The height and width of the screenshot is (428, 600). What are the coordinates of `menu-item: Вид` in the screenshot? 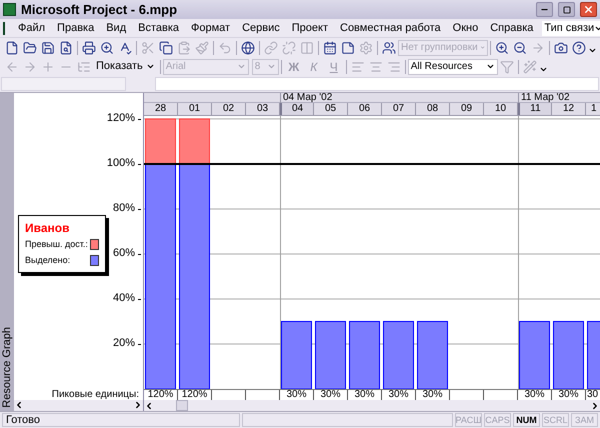 It's located at (116, 28).